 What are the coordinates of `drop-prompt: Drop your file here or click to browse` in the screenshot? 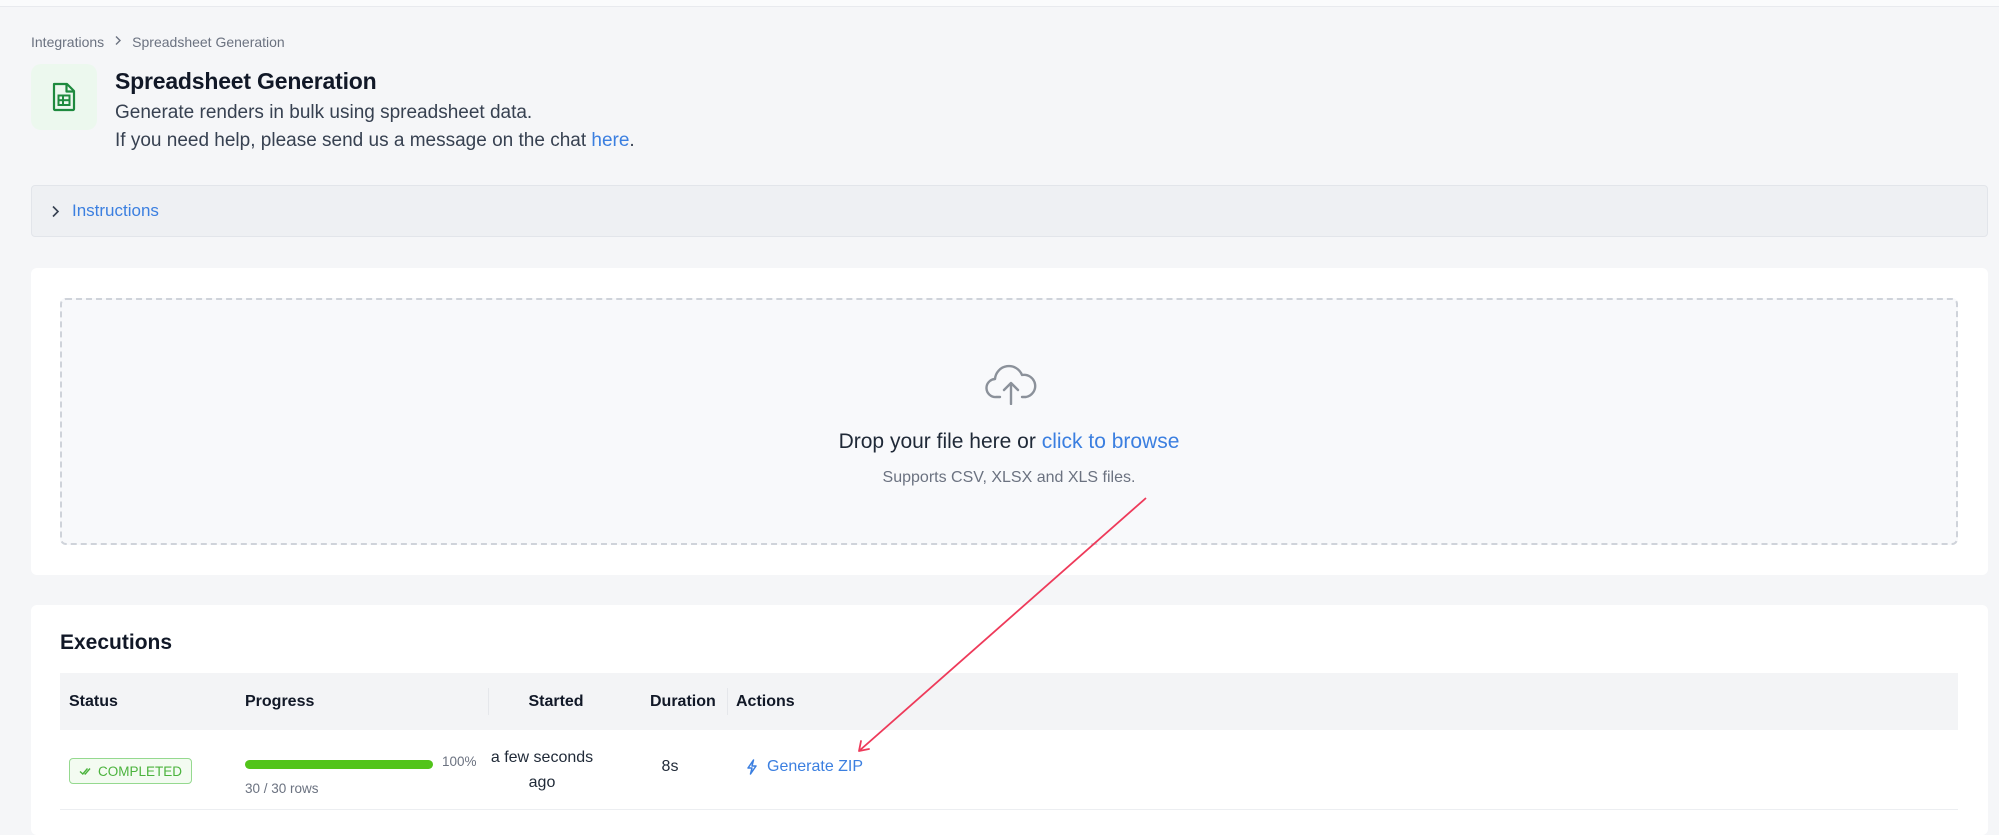 It's located at (1009, 442).